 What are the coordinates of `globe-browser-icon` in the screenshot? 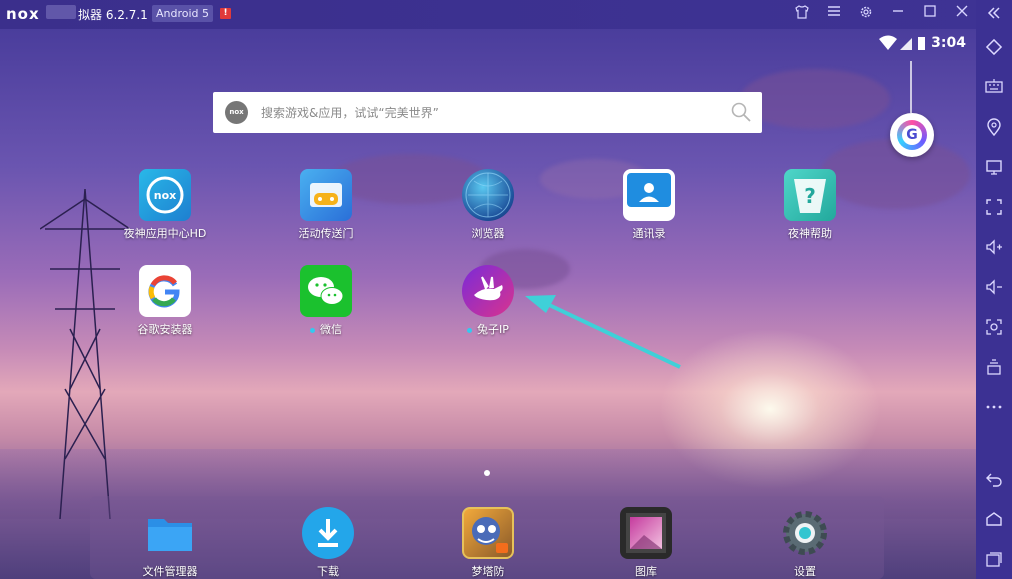 It's located at (488, 195).